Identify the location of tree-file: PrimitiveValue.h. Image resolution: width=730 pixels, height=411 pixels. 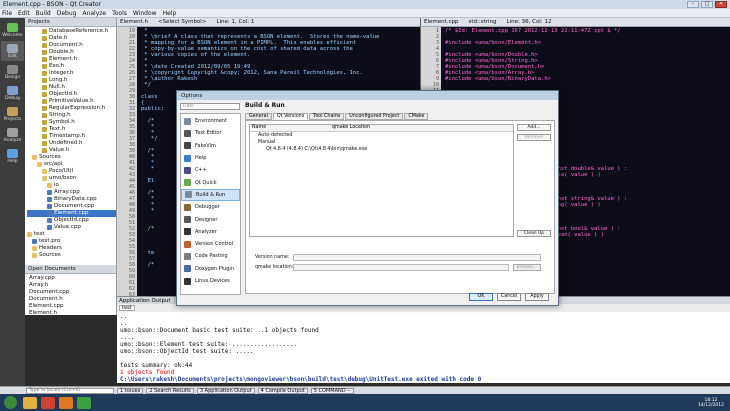
(71, 101).